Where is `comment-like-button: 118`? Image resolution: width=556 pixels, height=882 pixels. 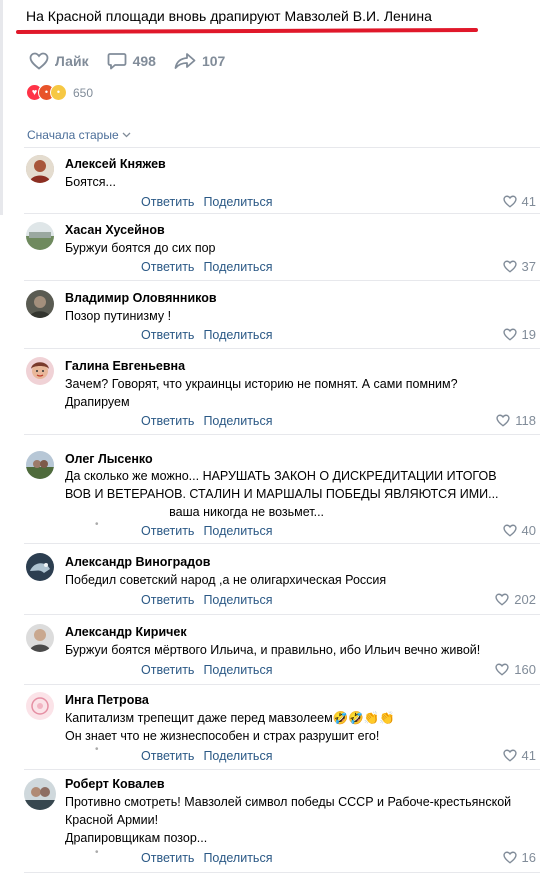 comment-like-button: 118 is located at coordinates (516, 420).